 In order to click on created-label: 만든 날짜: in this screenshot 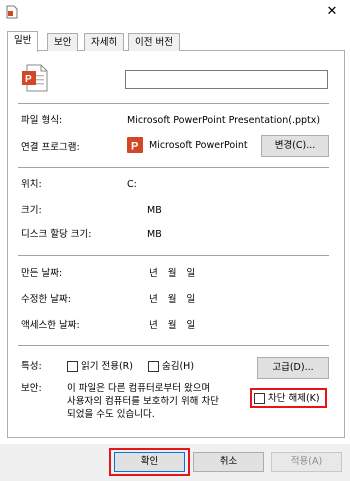, I will do `click(42, 273)`.